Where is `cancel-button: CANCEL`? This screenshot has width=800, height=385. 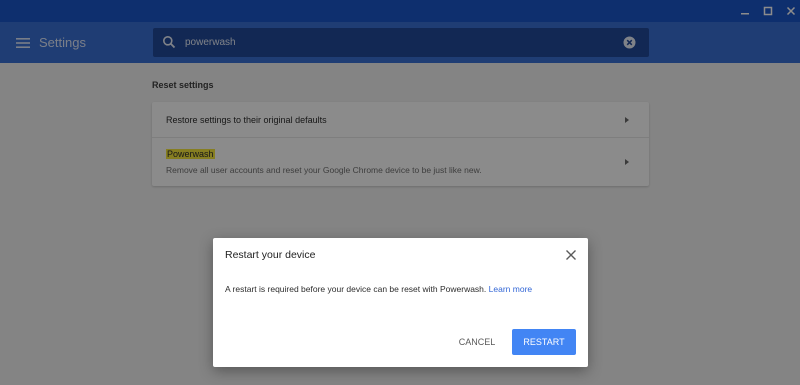 cancel-button: CANCEL is located at coordinates (477, 342).